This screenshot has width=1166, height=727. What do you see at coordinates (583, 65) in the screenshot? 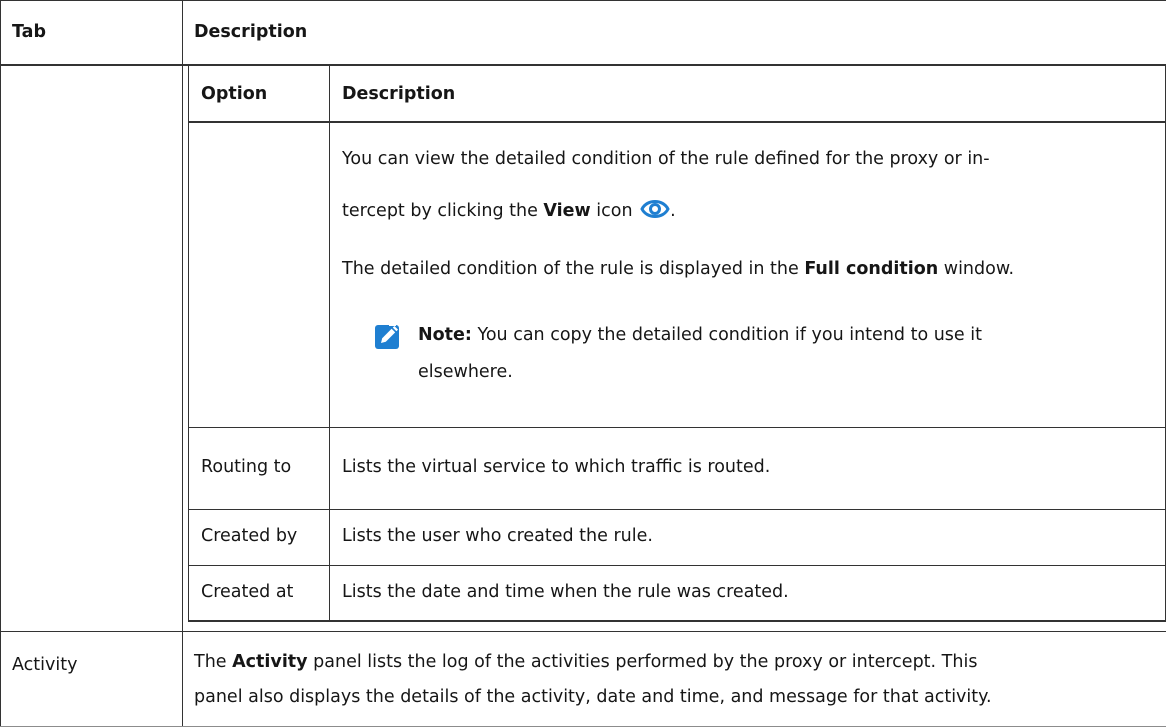
I see `outer-header-divider` at bounding box center [583, 65].